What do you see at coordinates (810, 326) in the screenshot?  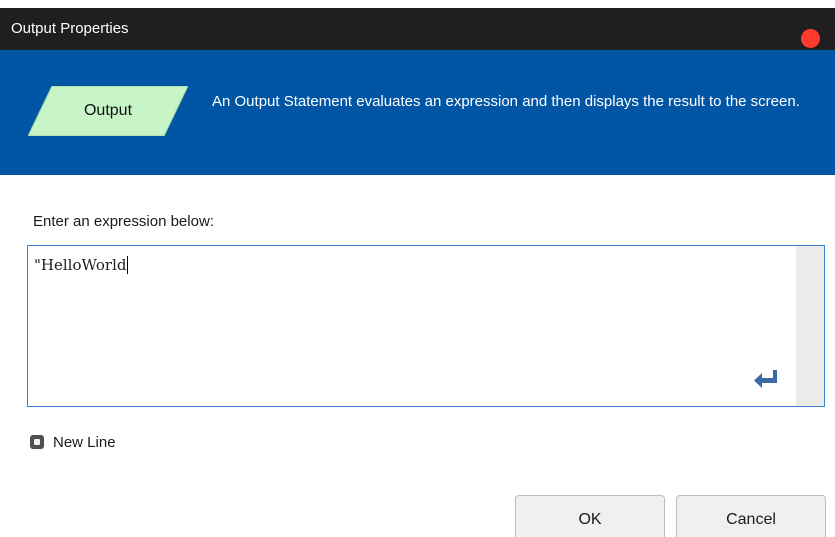 I see `editor-scrollbar` at bounding box center [810, 326].